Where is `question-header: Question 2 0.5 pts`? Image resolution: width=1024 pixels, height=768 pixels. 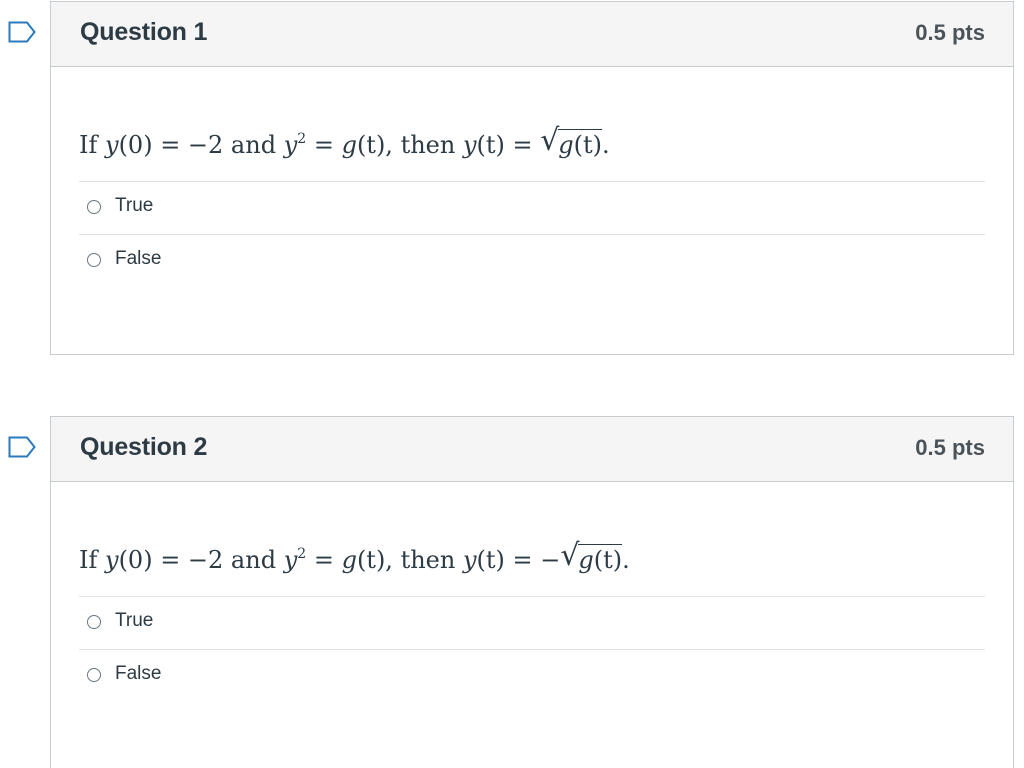
question-header: Question 2 0.5 pts is located at coordinates (532, 449).